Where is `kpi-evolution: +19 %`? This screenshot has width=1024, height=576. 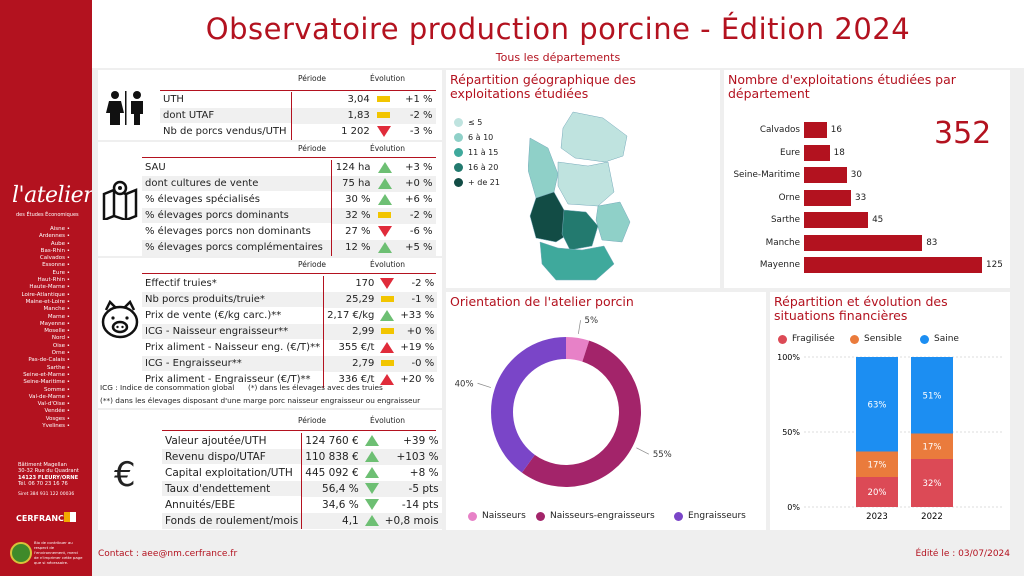
kpi-evolution: +19 % is located at coordinates (417, 347).